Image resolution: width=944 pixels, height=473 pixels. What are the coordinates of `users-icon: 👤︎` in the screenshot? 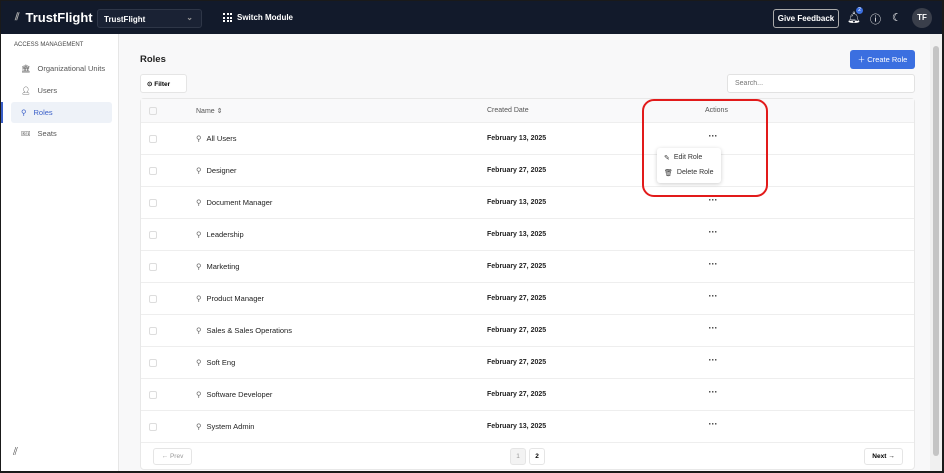 It's located at (26, 90).